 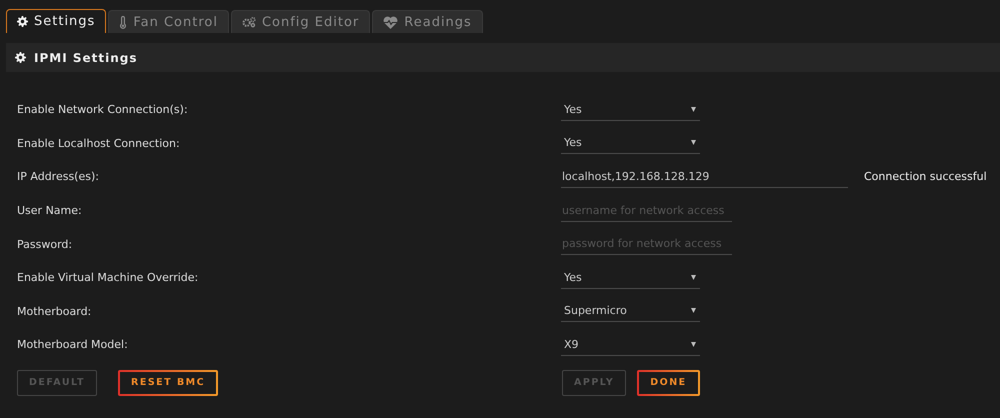 What do you see at coordinates (56, 21) in the screenshot?
I see `tab: Settings` at bounding box center [56, 21].